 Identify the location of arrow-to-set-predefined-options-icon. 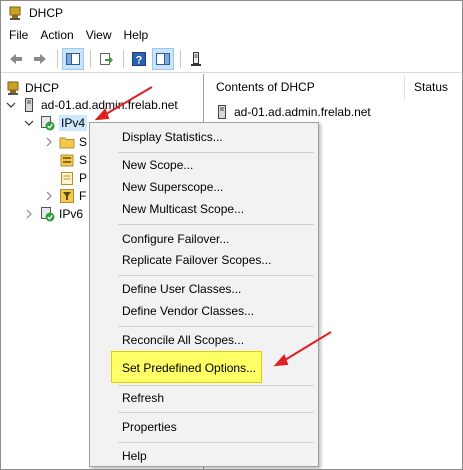
(302, 349).